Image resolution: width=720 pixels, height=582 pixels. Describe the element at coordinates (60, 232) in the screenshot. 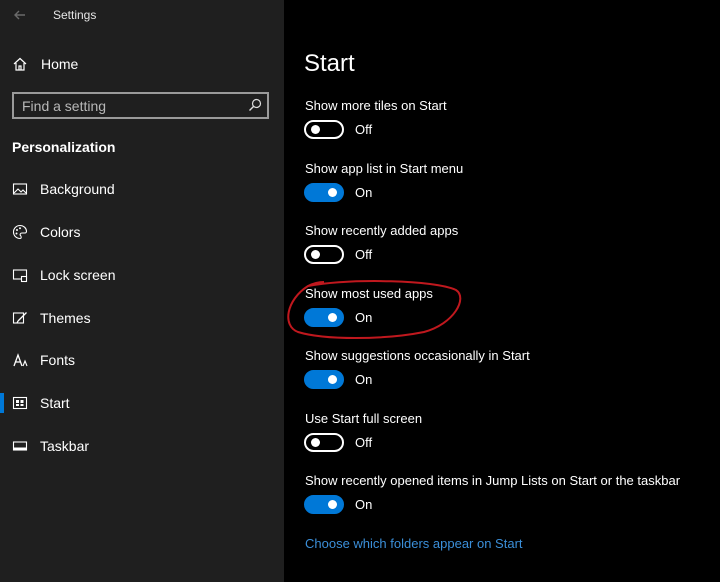

I see `sidebar-item-label: Colors` at that location.